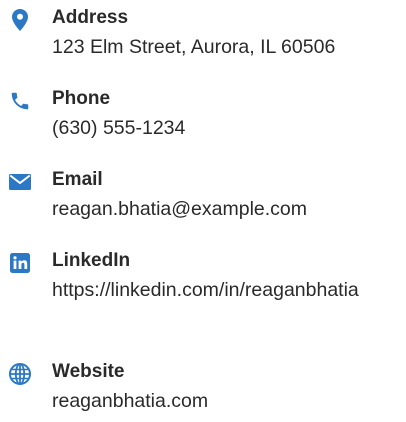 The image size is (406, 422). Describe the element at coordinates (20, 20) in the screenshot. I see `map-pin-icon` at that location.